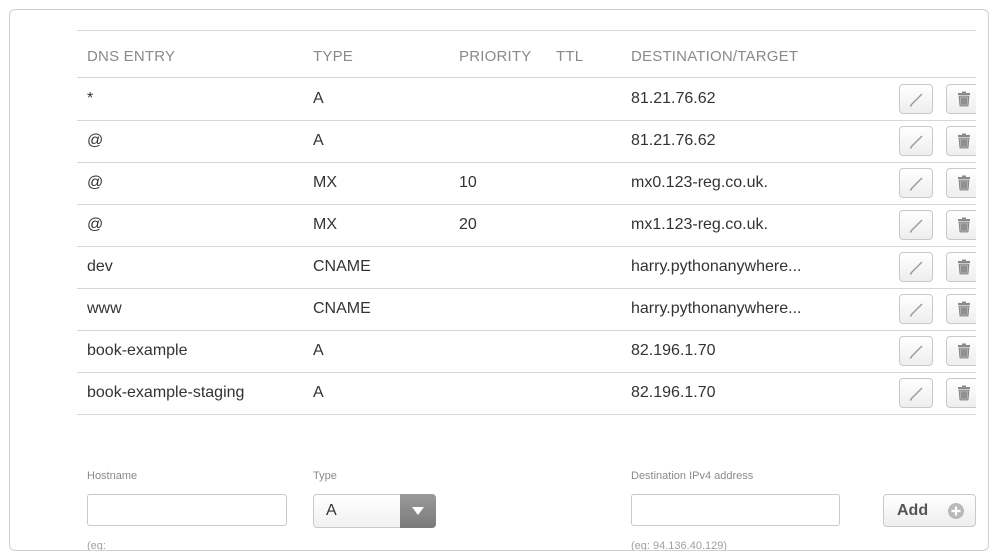 This screenshot has height=551, width=996. What do you see at coordinates (468, 224) in the screenshot?
I see `cell-priority: 20` at bounding box center [468, 224].